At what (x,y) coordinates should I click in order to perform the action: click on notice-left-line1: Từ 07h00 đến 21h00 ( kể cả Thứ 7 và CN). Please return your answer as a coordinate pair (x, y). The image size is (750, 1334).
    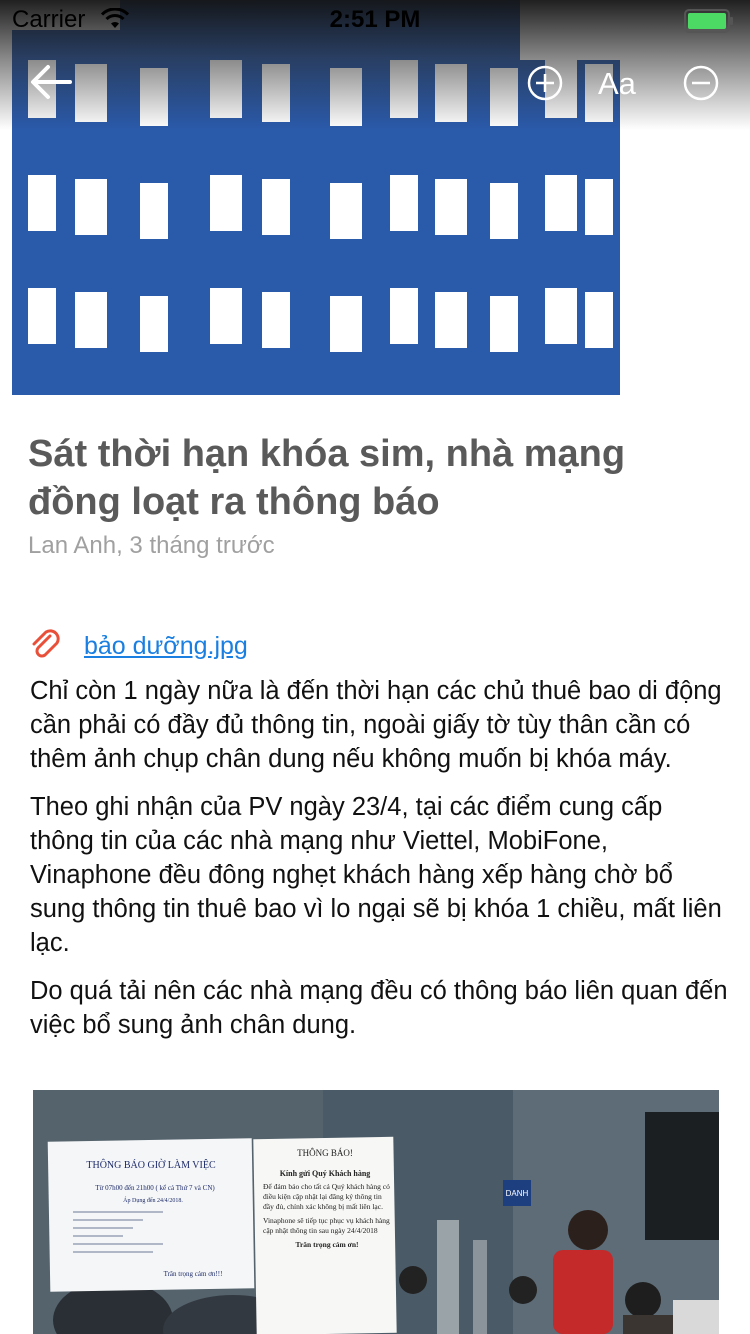
    Looking at the image, I should click on (155, 1188).